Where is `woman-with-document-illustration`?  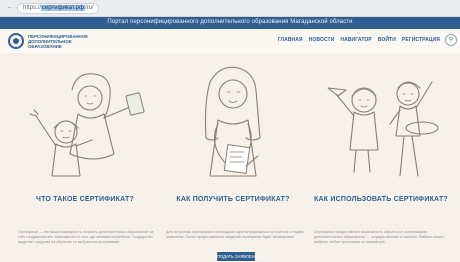
woman-with-document-illustration is located at coordinates (232, 121).